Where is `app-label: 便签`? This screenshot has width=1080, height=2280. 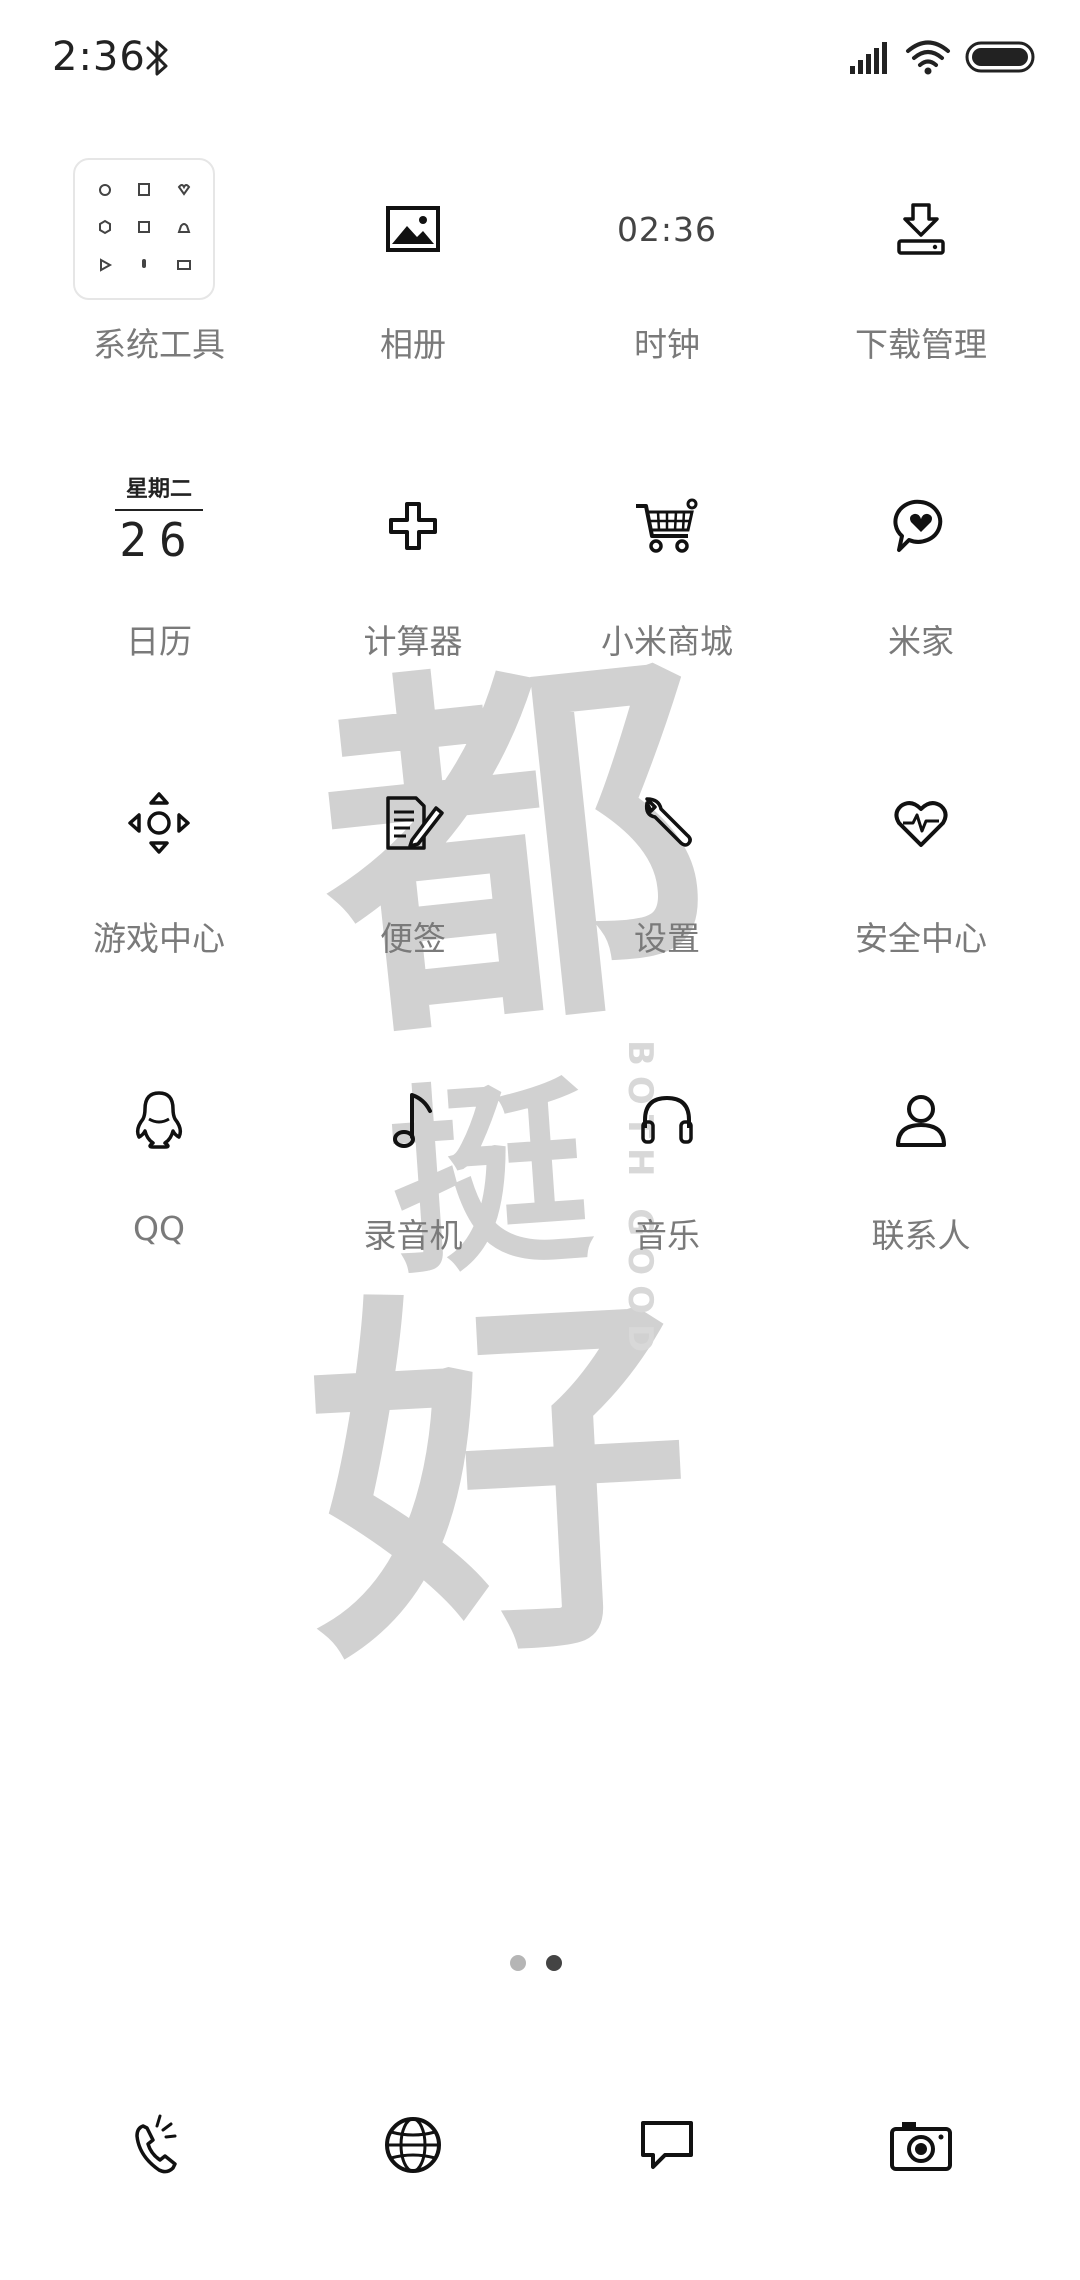
app-label: 便签 is located at coordinates (413, 938).